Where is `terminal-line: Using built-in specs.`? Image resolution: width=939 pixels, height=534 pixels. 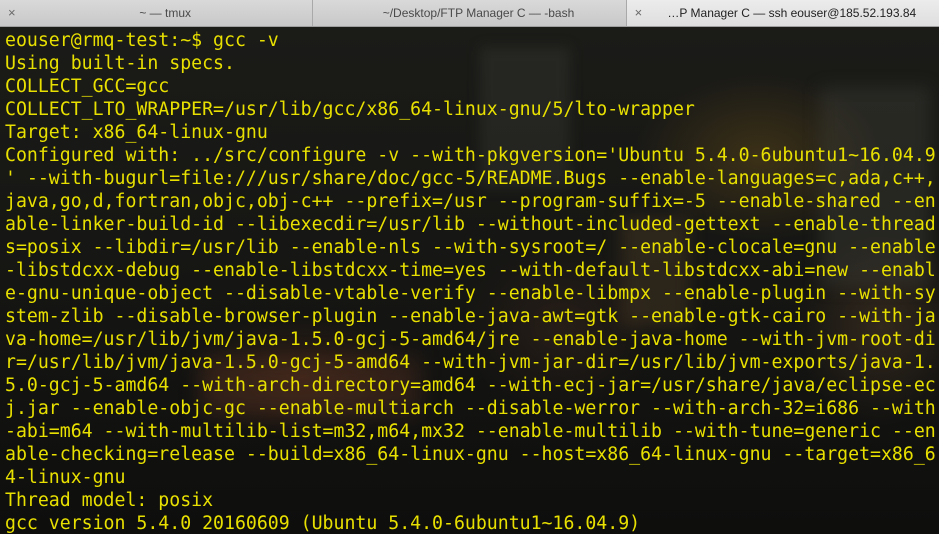 terminal-line: Using built-in specs. is located at coordinates (120, 63).